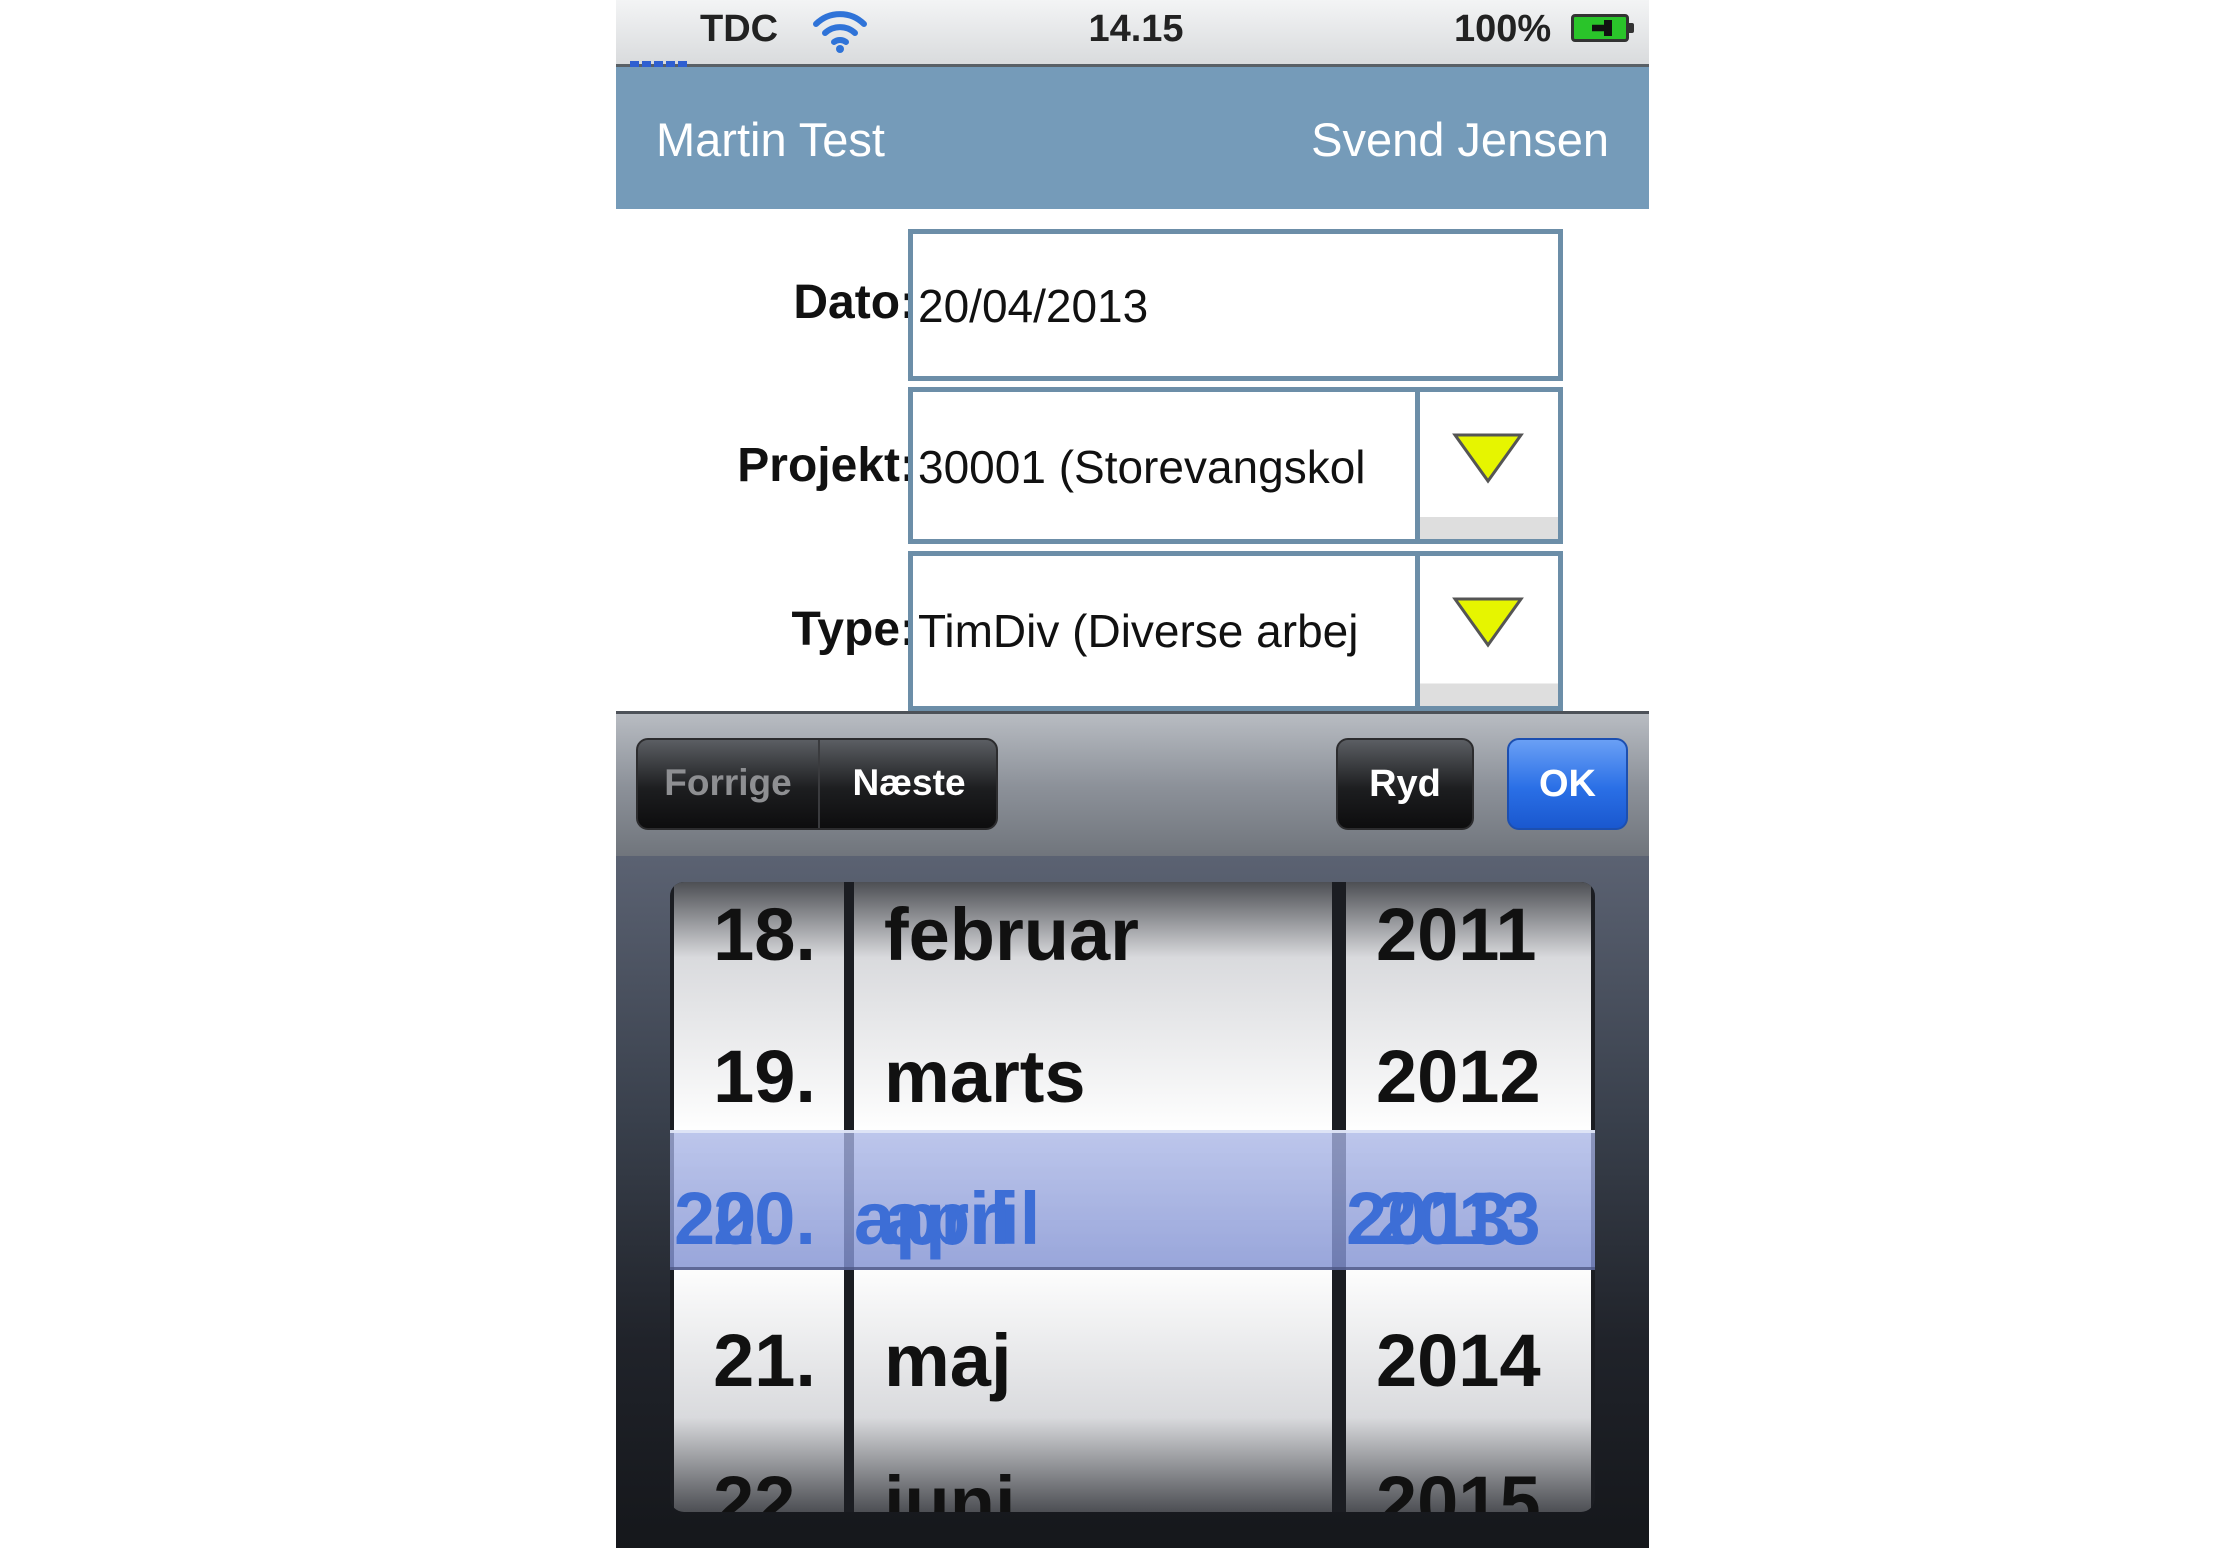  I want to click on month-wheel: februar marts april maj juni, so click(1093, 1197).